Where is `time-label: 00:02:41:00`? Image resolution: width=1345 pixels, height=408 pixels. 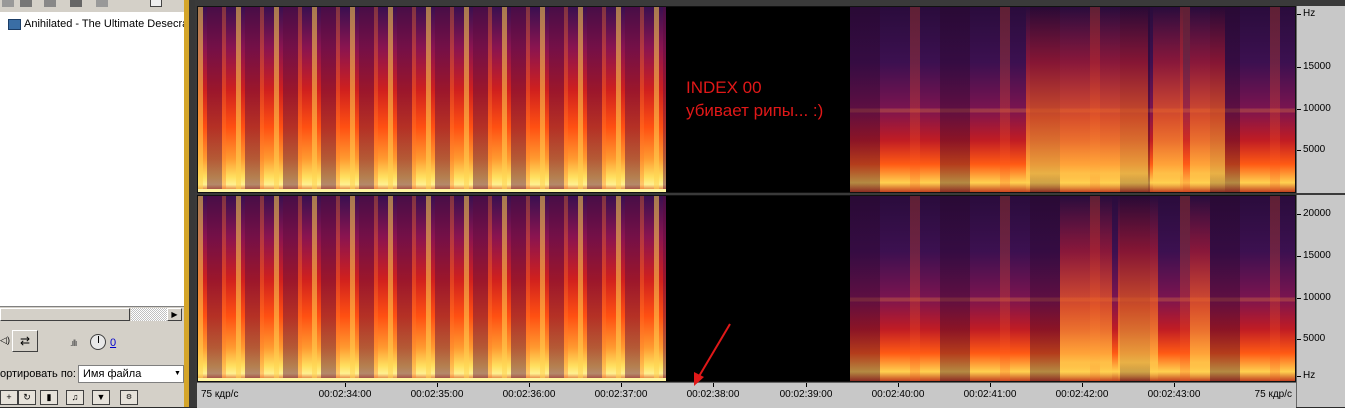
time-label: 00:02:41:00 is located at coordinates (990, 394).